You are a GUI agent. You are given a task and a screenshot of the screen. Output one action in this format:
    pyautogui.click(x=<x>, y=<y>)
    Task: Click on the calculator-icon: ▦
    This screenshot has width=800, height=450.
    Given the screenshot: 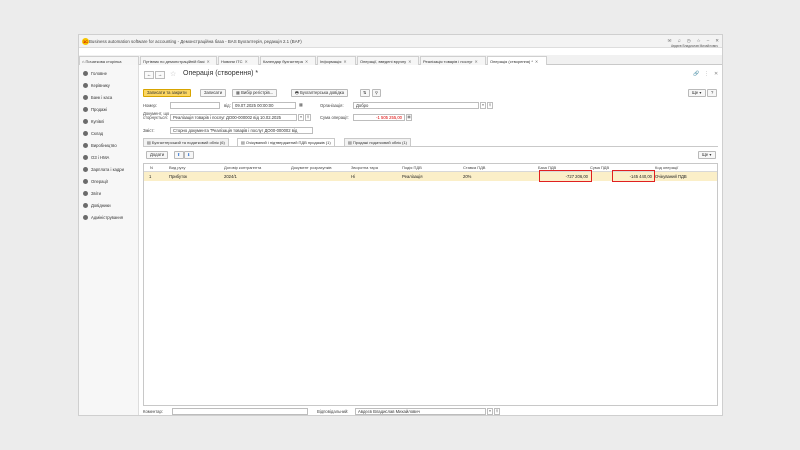 What is the action you would take?
    pyautogui.click(x=409, y=117)
    